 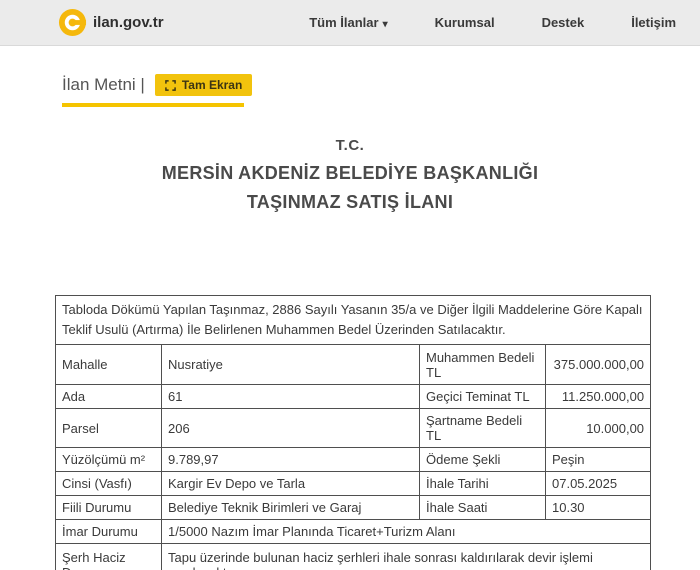 I want to click on row-value-cell: Kargir Ev Depo ve Tarla, so click(x=290, y=484).